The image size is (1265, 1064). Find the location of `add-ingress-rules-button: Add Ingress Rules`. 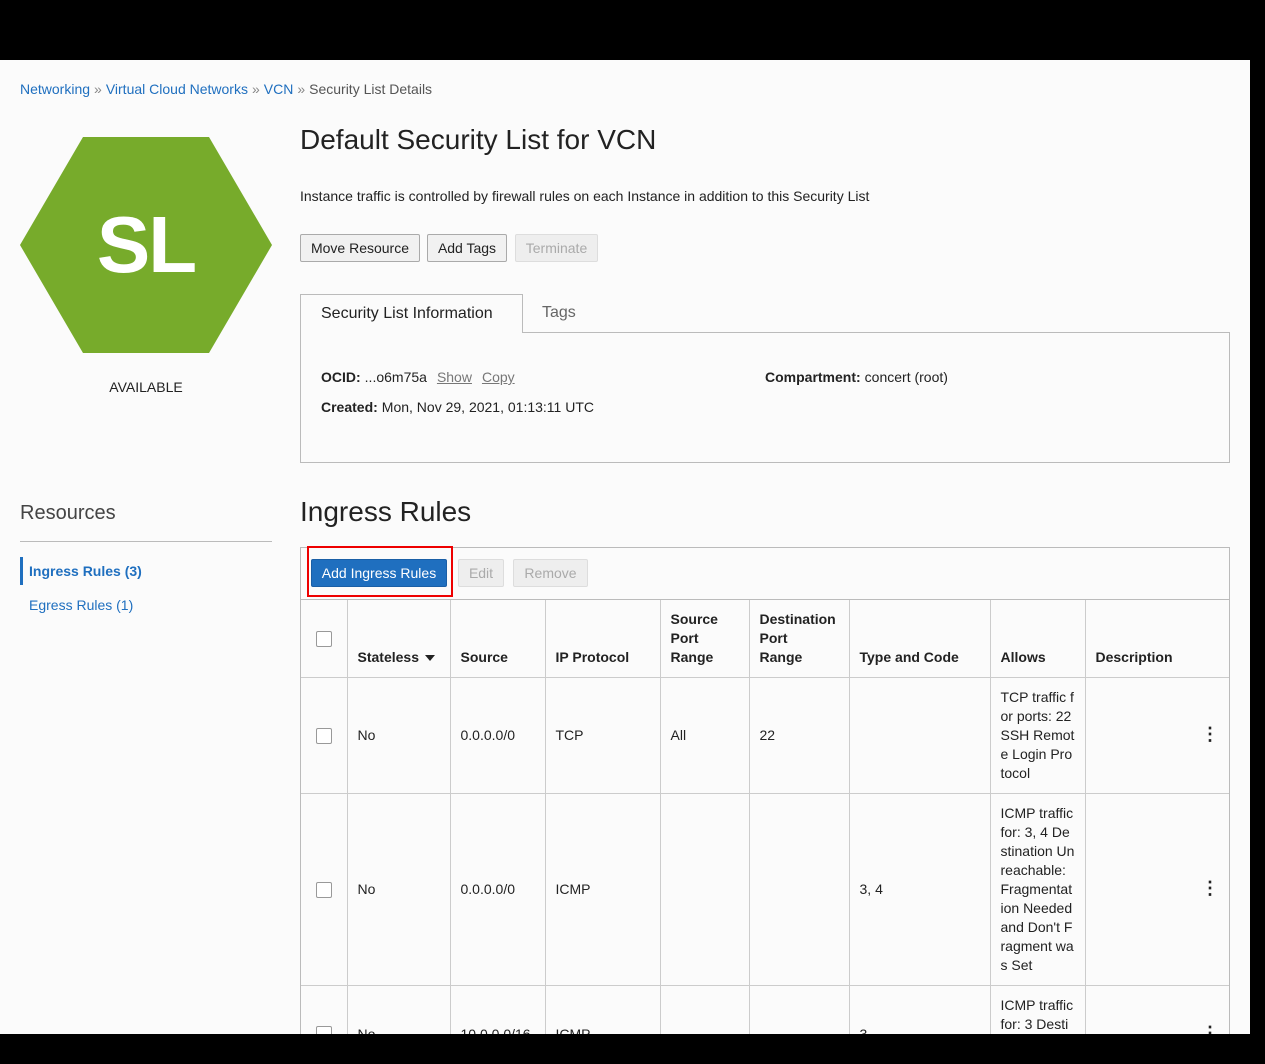

add-ingress-rules-button: Add Ingress Rules is located at coordinates (379, 573).